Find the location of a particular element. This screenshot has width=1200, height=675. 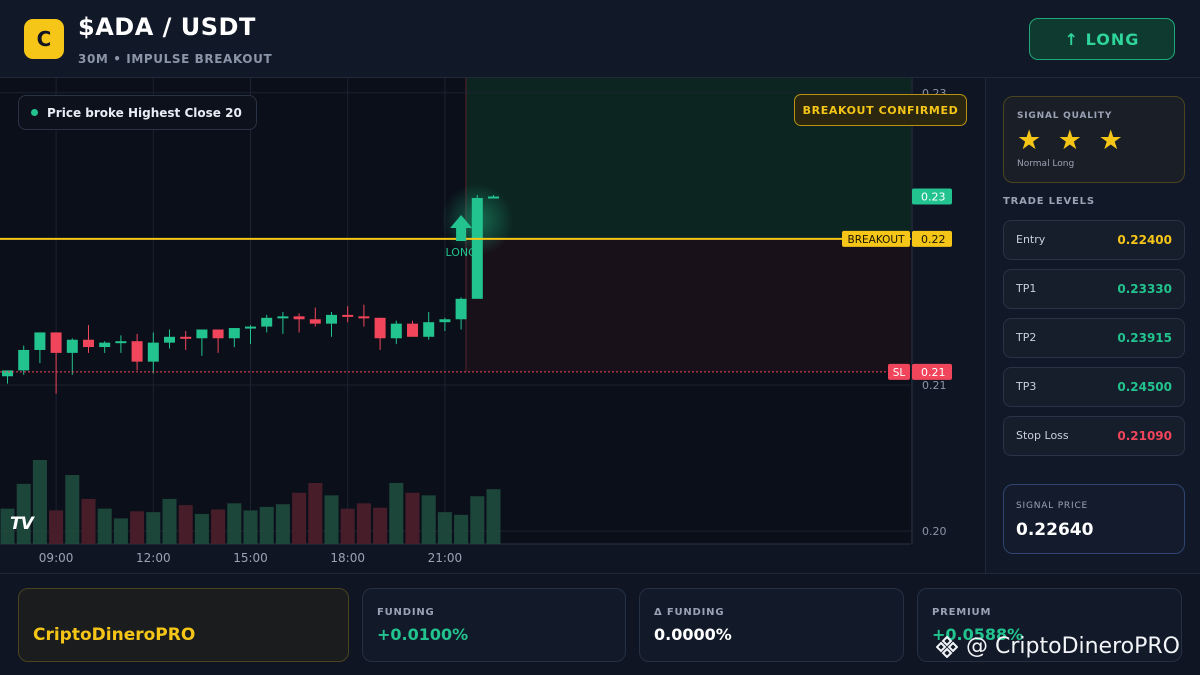

funding-card: FUNDING +0.0100% is located at coordinates (494, 625).